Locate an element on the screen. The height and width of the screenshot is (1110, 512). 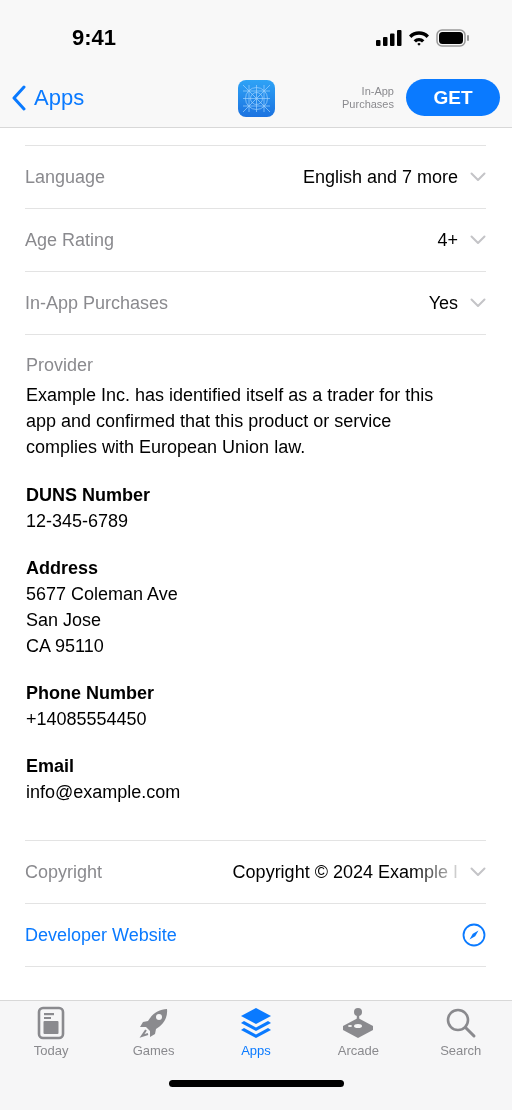
field-value: 12-345-6789 is located at coordinates (78, 521).